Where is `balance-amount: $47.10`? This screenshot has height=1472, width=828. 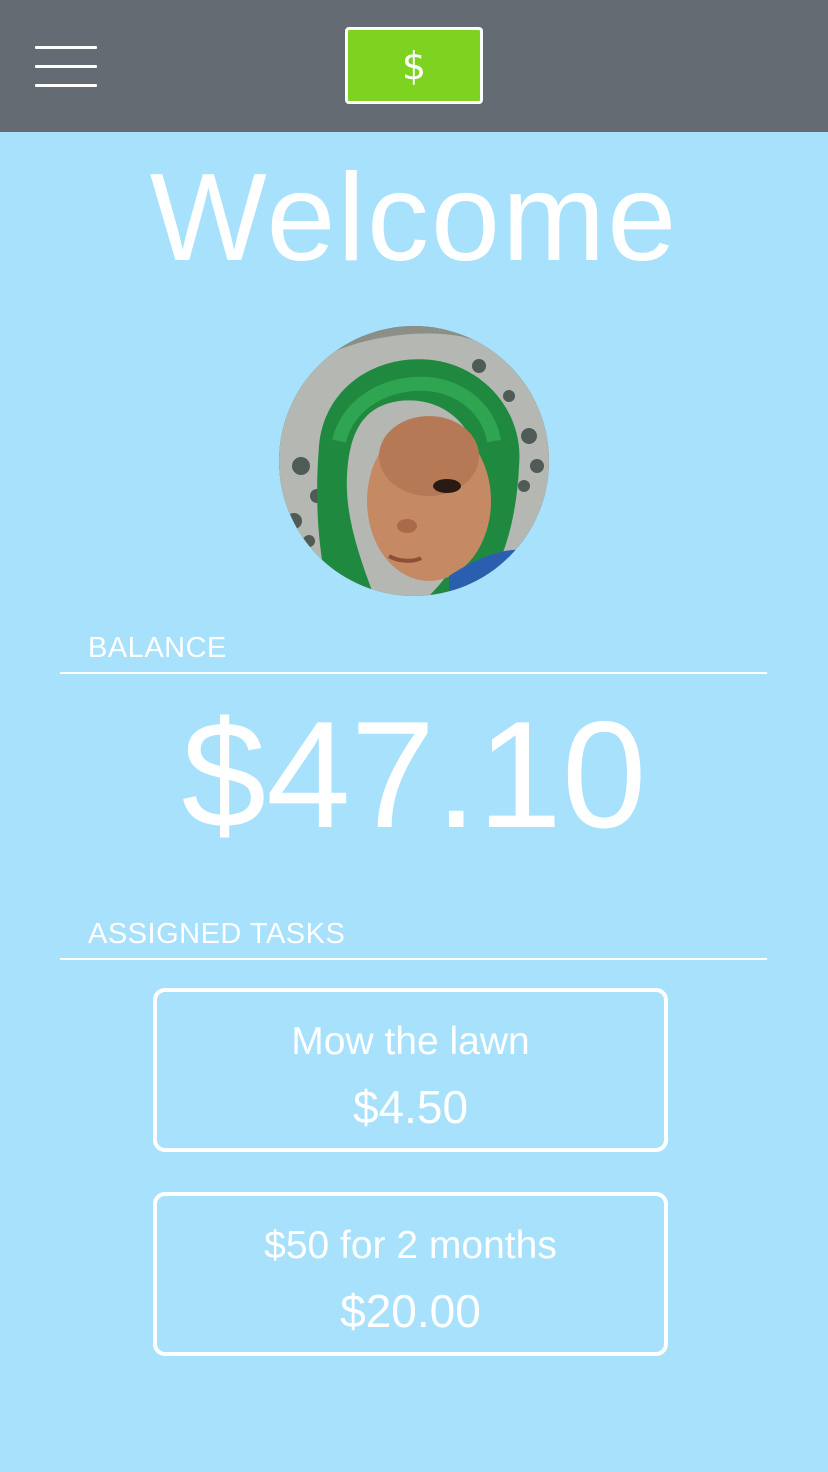 balance-amount: $47.10 is located at coordinates (414, 775).